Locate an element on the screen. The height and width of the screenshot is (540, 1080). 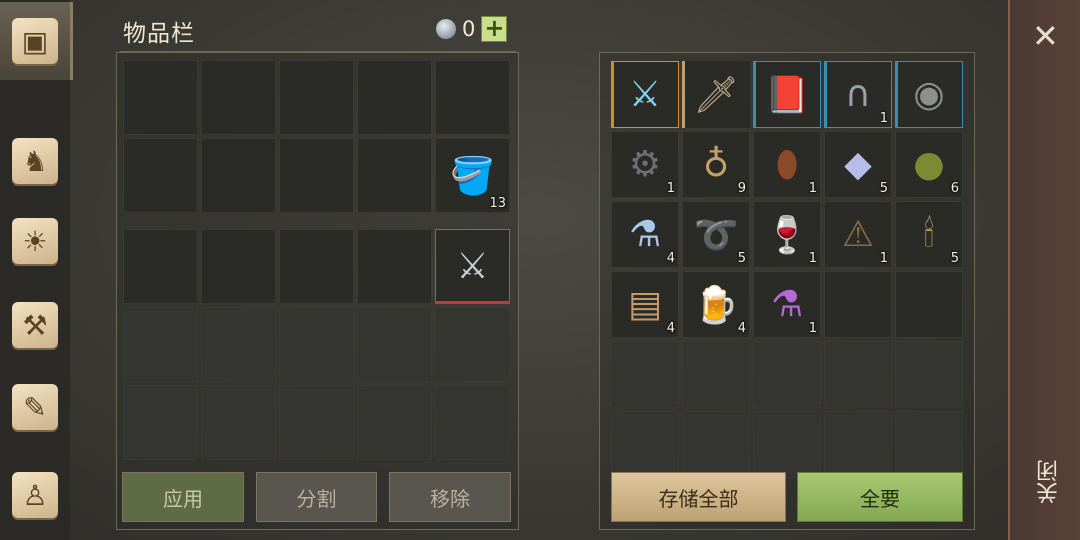
nav-tab-sun-book: ☀ is located at coordinates (35, 241).